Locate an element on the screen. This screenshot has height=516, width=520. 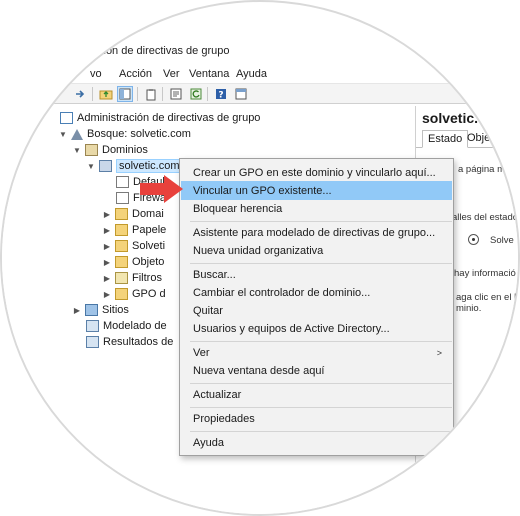
info-text: minio. is located at coordinates (469, 308).